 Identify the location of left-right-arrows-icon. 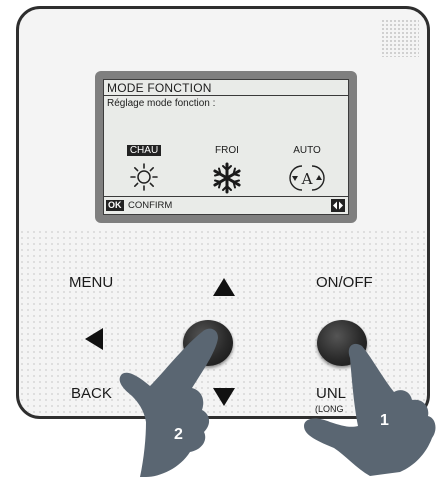
(338, 205).